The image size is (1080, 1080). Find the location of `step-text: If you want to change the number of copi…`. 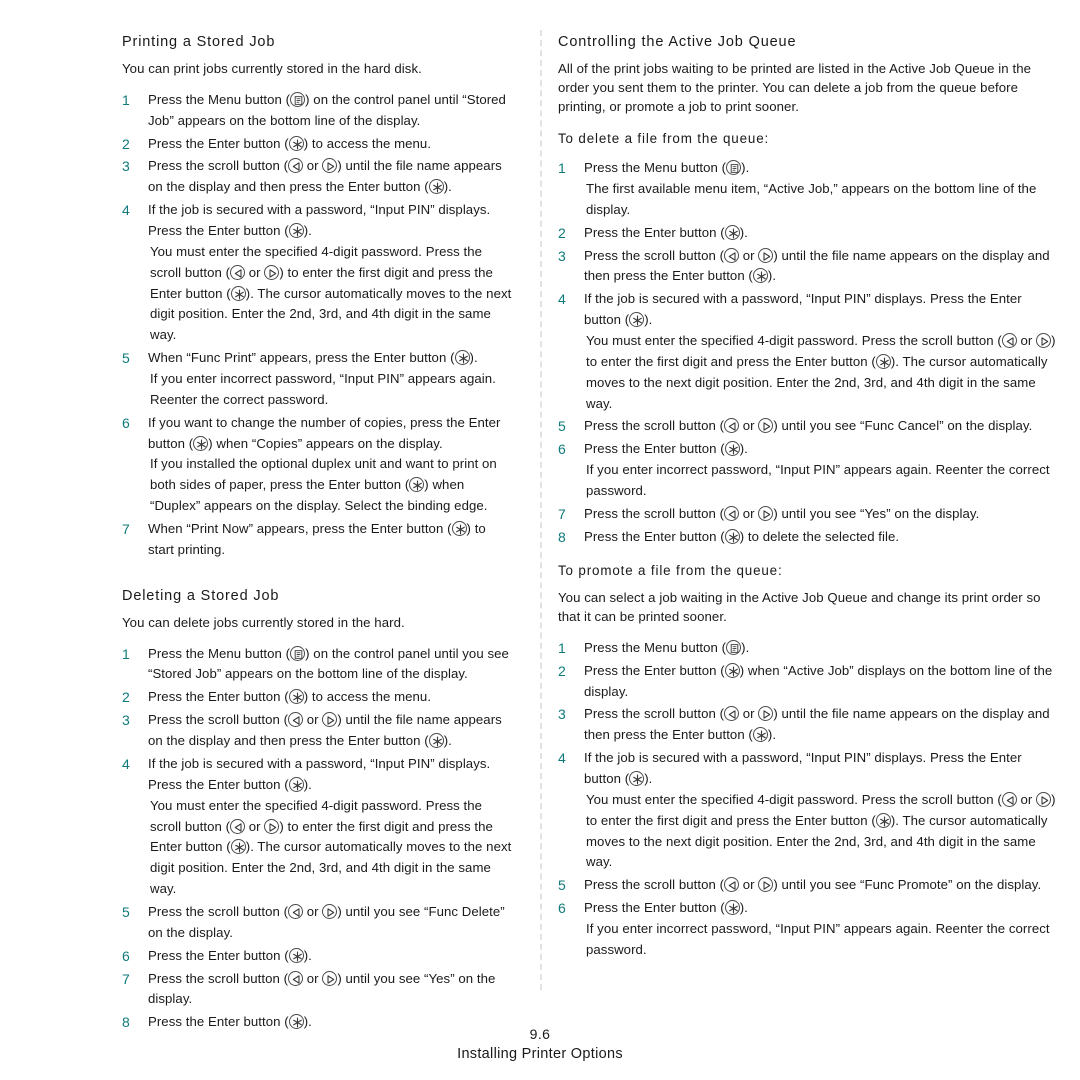

step-text: If you want to change the number of copi… is located at coordinates (324, 432).